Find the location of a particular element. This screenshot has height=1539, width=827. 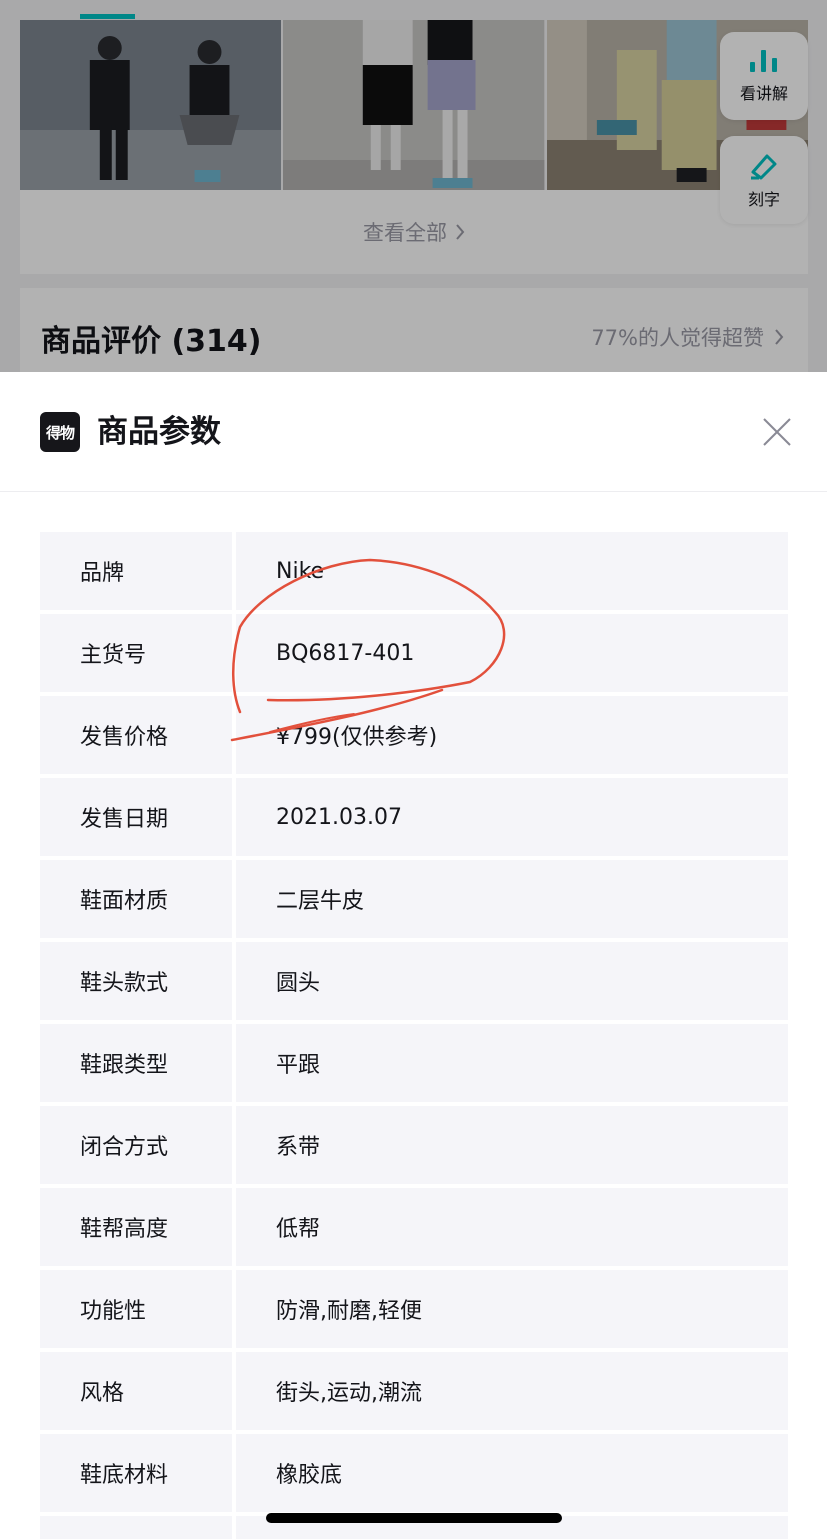

param-row: 发售日期 2021.03.07 is located at coordinates (414, 817).